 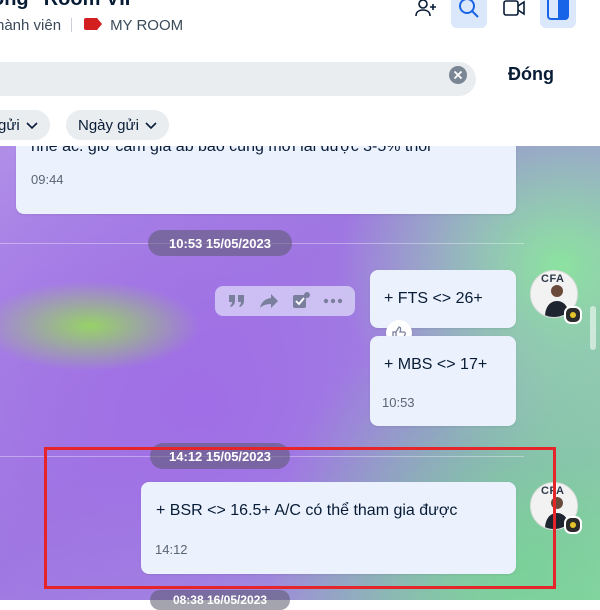 I want to click on close-search-button: Đóng, so click(x=531, y=74).